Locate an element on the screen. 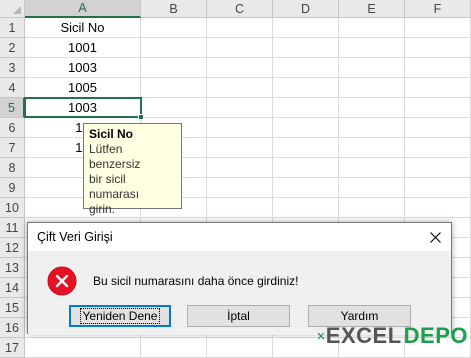  column-header-e: E is located at coordinates (372, 9).